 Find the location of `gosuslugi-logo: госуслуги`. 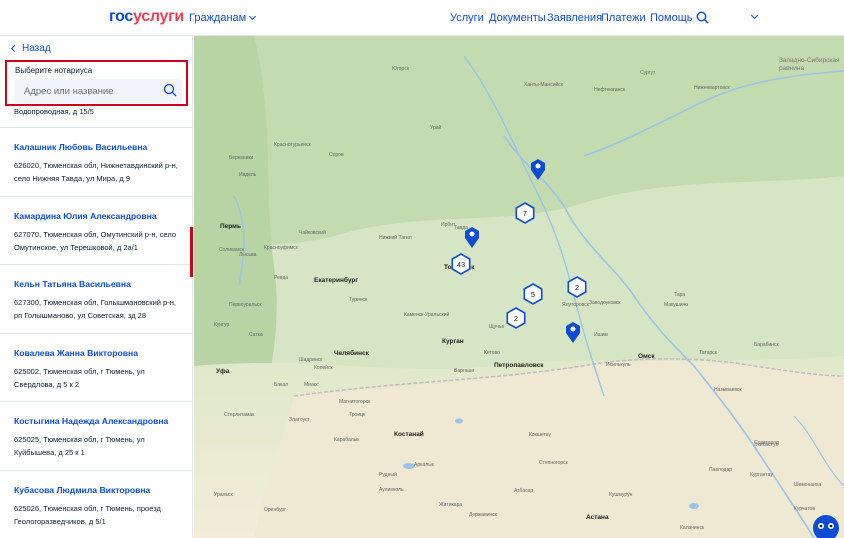

gosuslugi-logo: госуслуги is located at coordinates (146, 17).